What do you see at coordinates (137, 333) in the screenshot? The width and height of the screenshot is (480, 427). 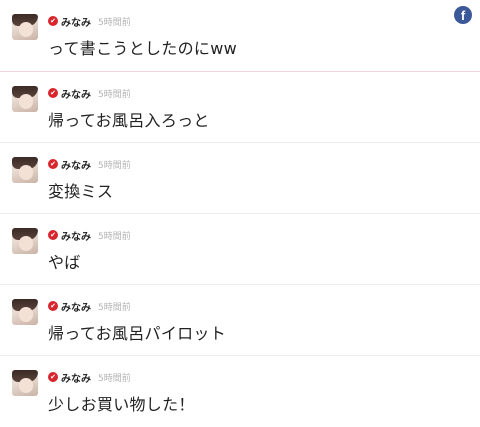 I see `post-text: 帰ってお風呂パイロット` at bounding box center [137, 333].